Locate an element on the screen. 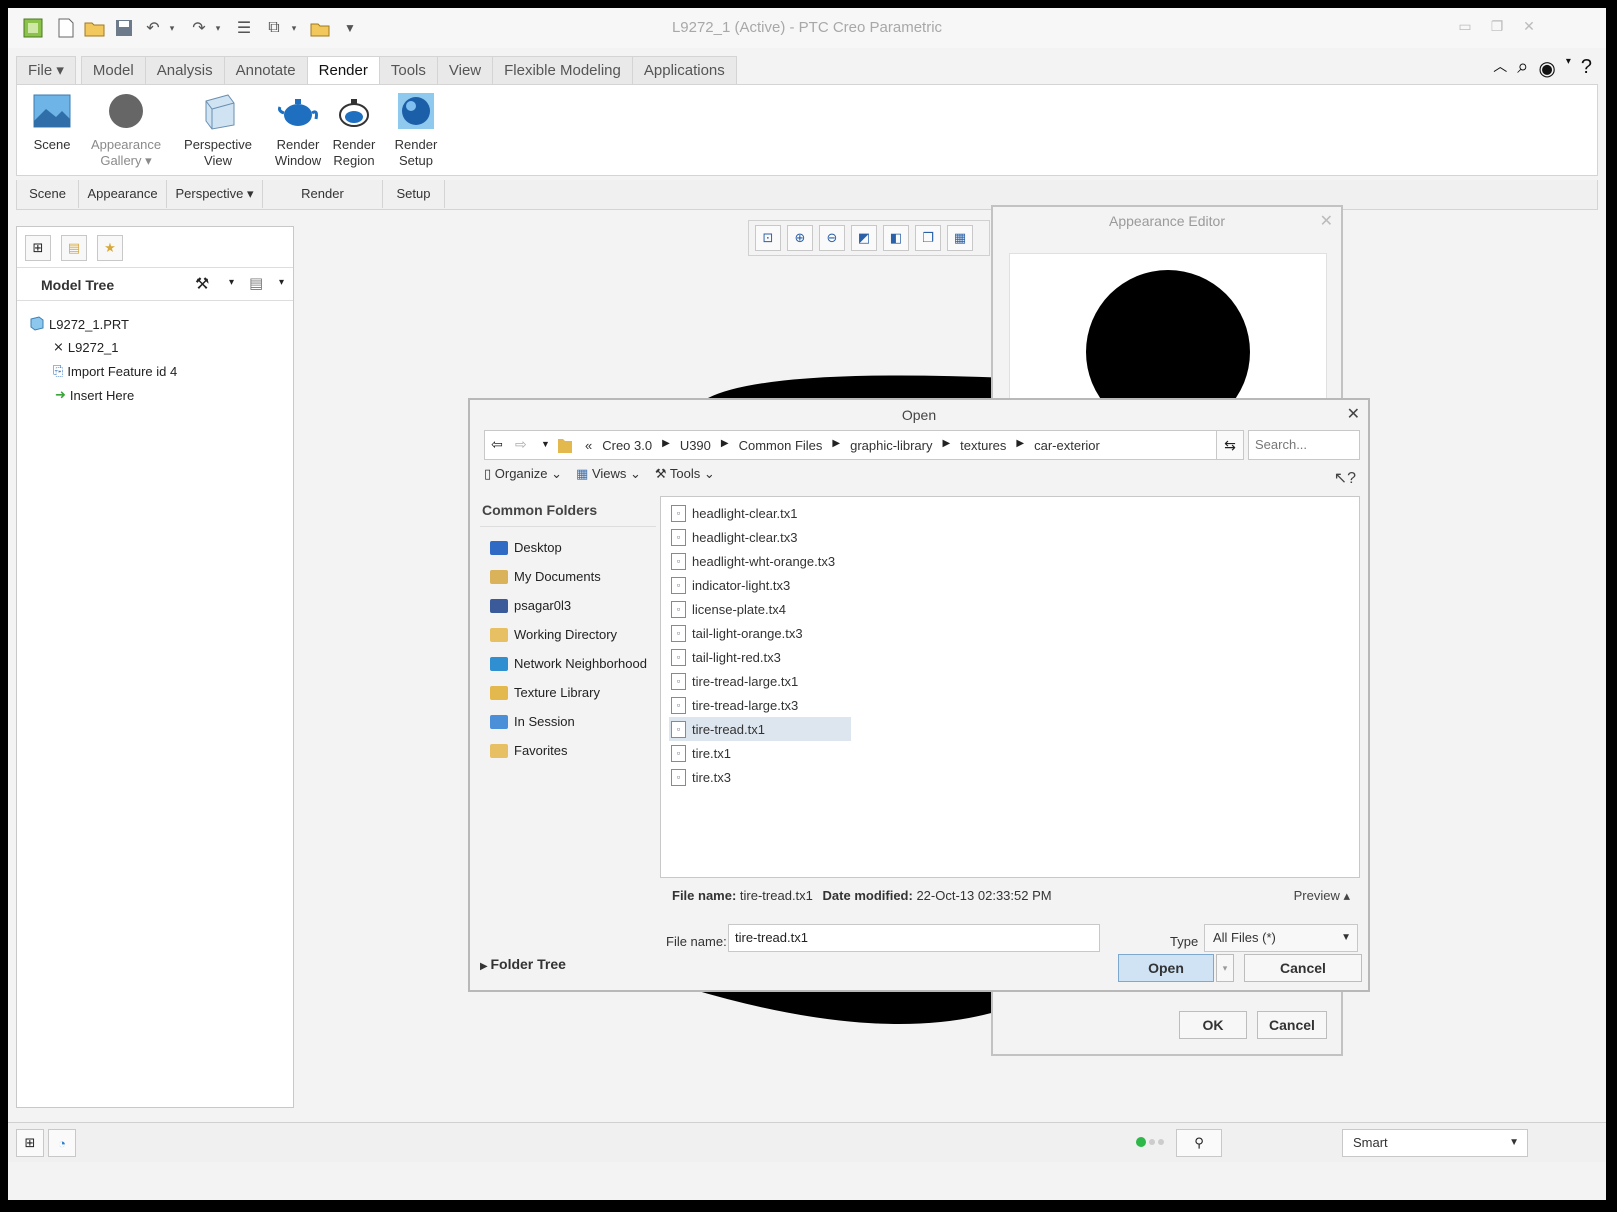 Image resolution: width=1617 pixels, height=1212 pixels. folder-tree-label: Folder Tree is located at coordinates (528, 964).